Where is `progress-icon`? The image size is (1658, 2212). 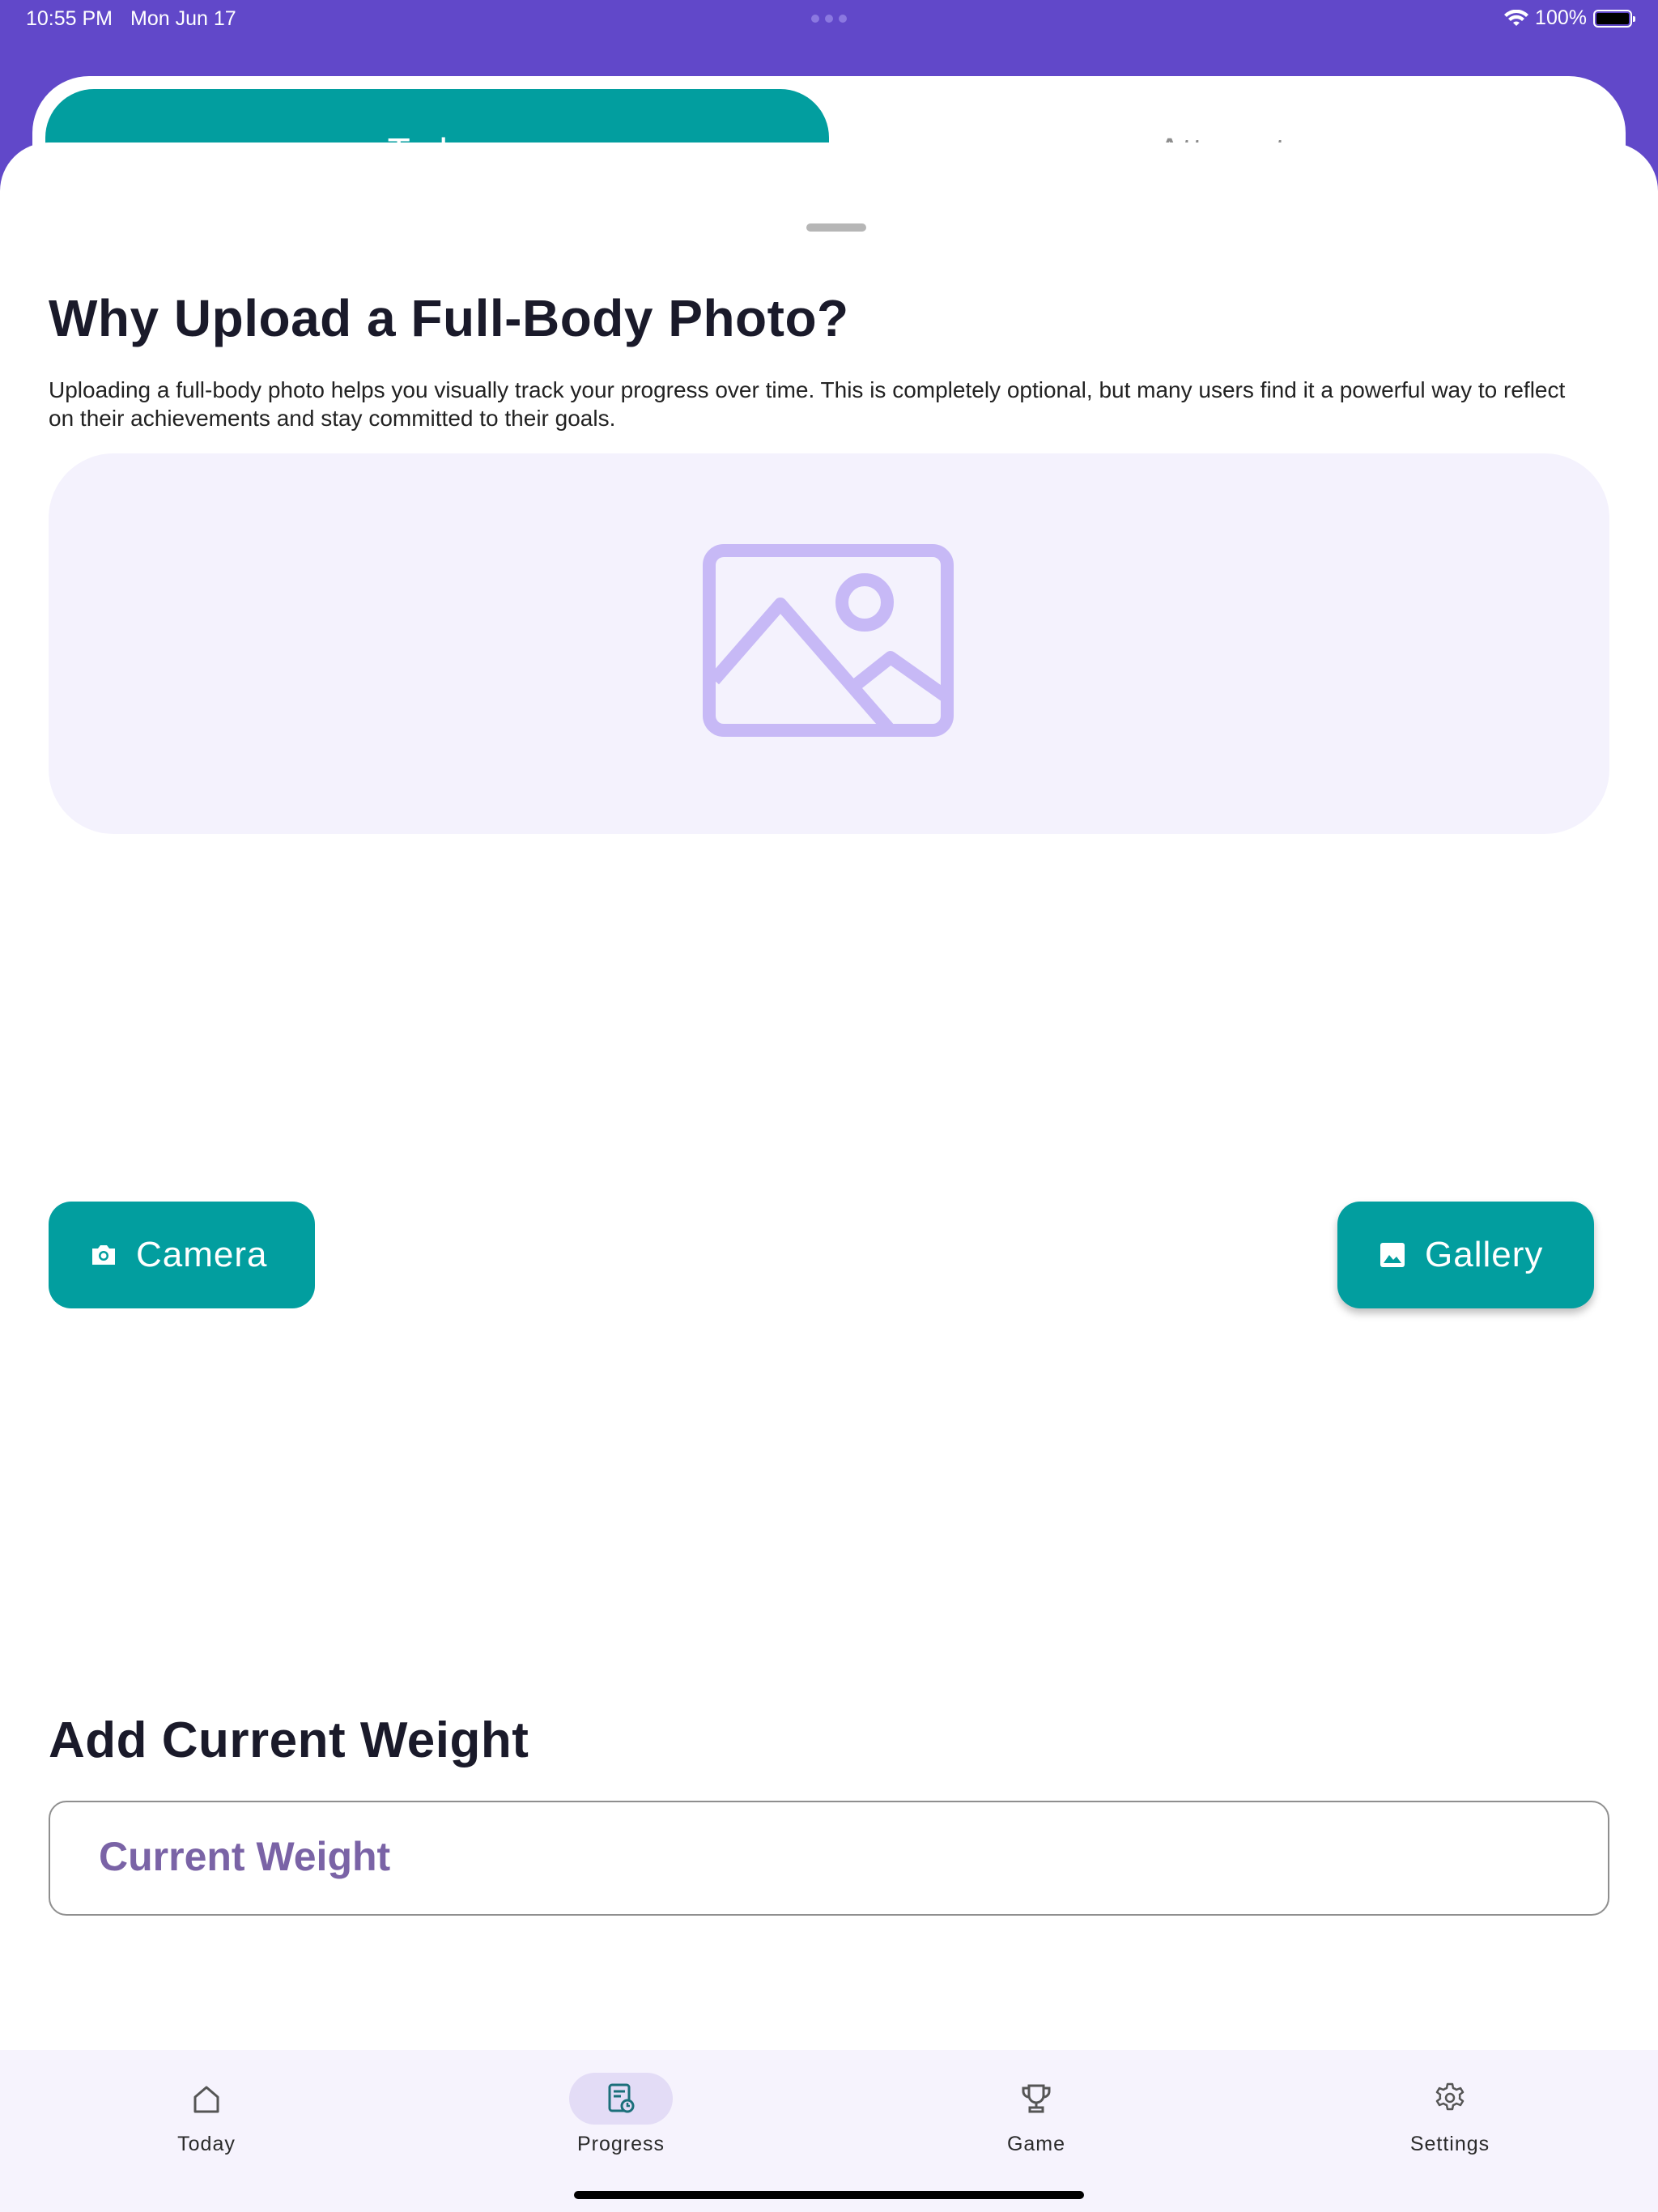
progress-icon is located at coordinates (621, 2098).